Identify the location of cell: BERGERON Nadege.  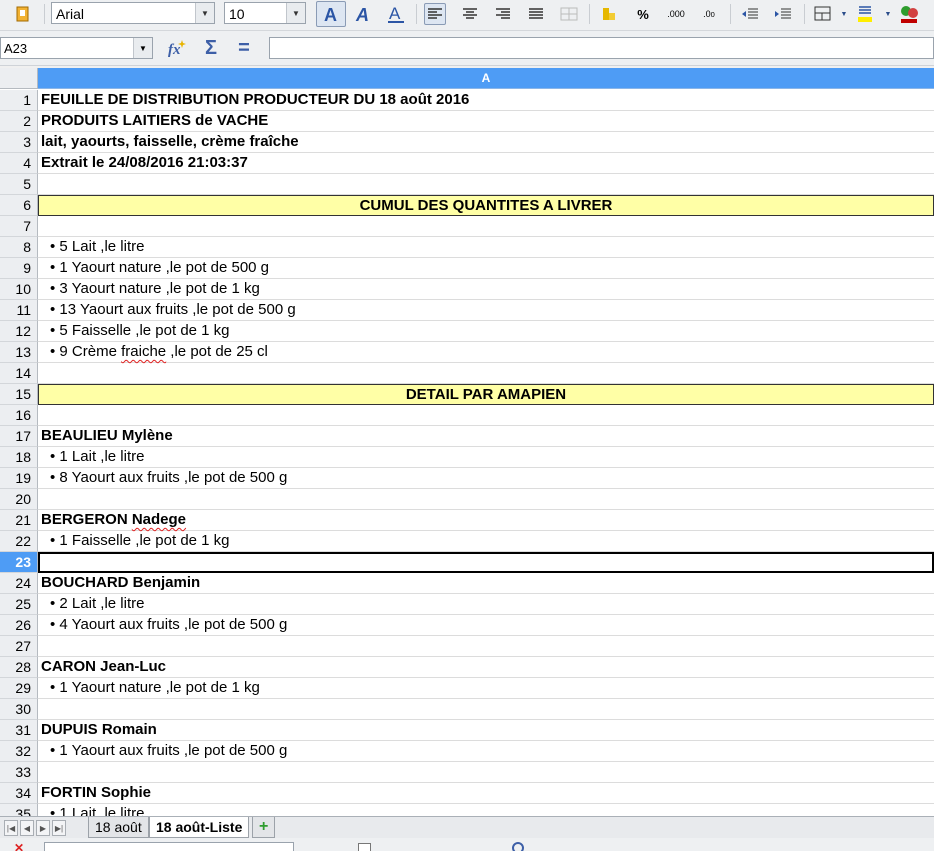
(486, 520).